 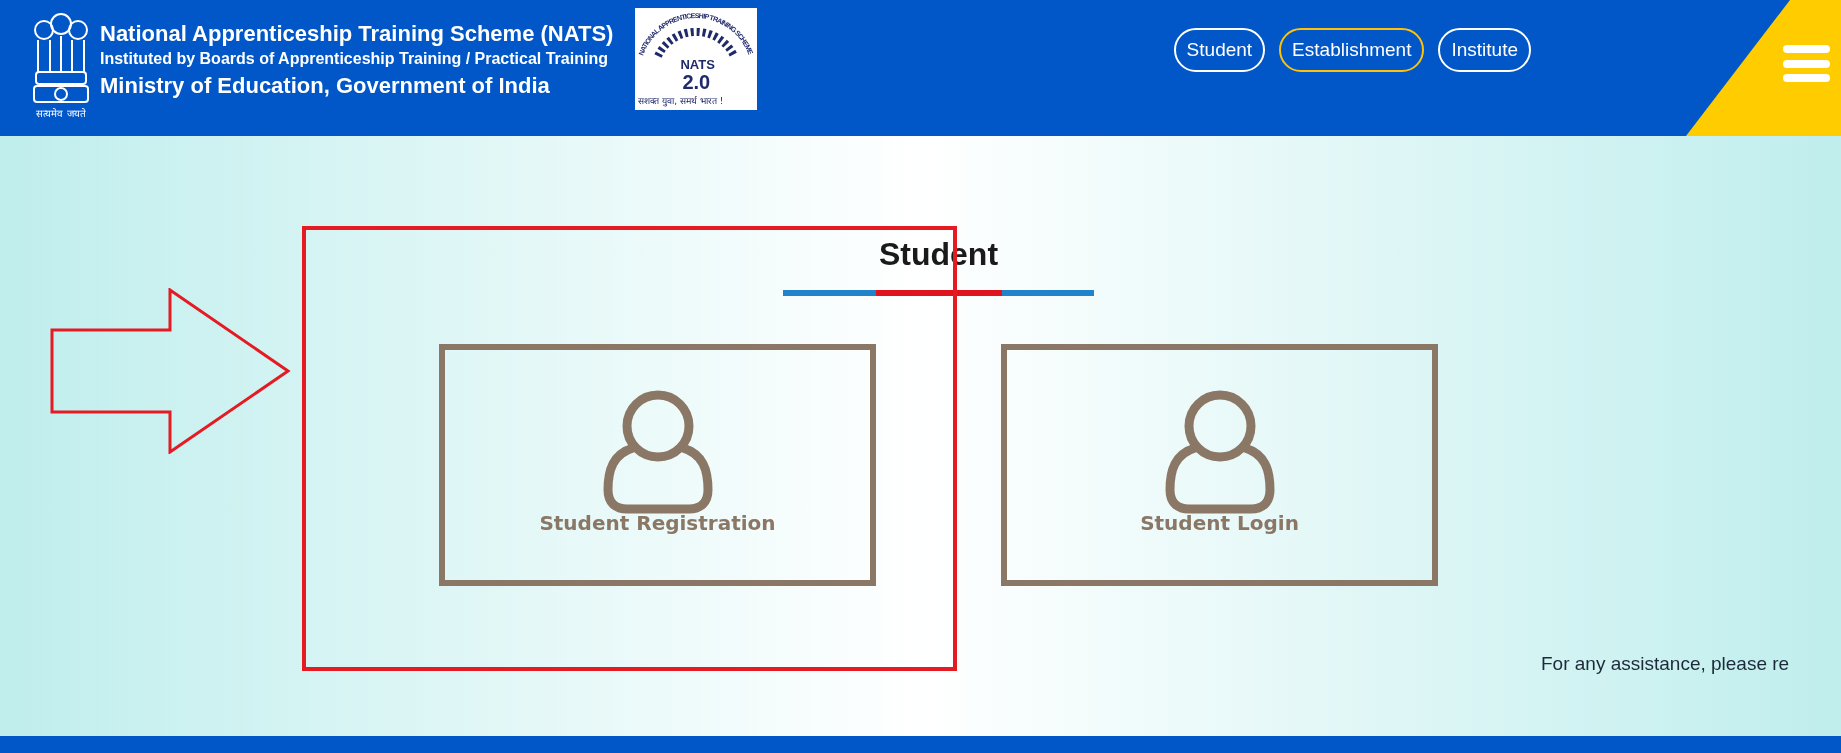 What do you see at coordinates (697, 65) in the screenshot?
I see `logo-name: NATS` at bounding box center [697, 65].